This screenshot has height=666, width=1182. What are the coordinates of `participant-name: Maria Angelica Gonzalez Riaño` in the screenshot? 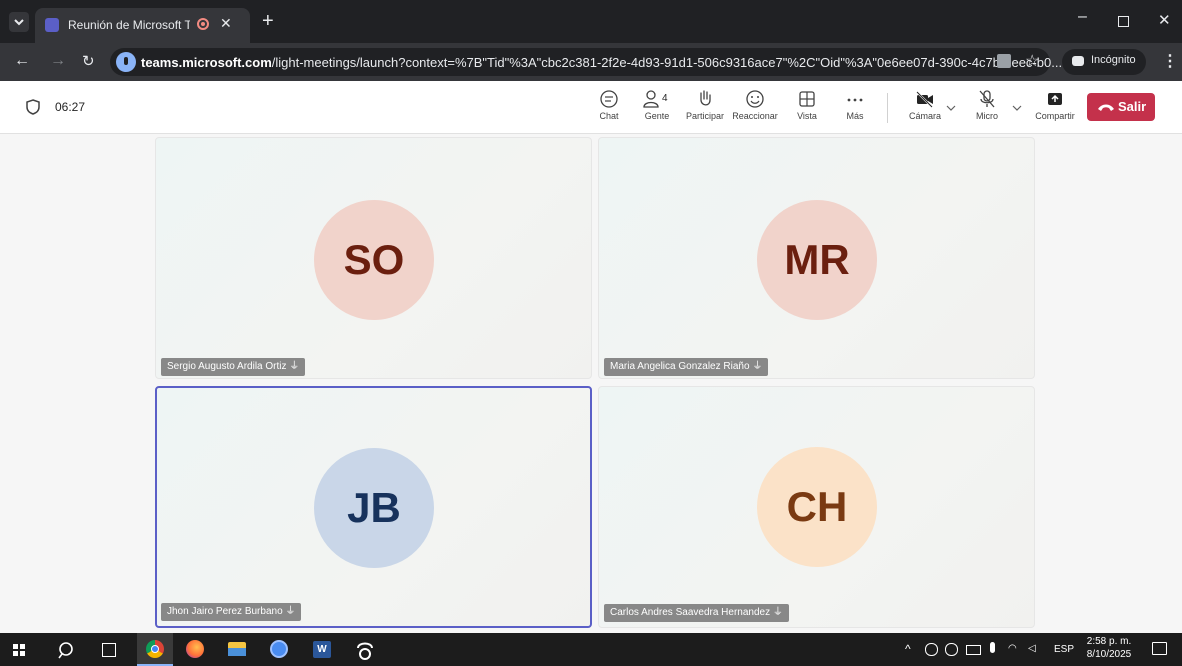 It's located at (680, 366).